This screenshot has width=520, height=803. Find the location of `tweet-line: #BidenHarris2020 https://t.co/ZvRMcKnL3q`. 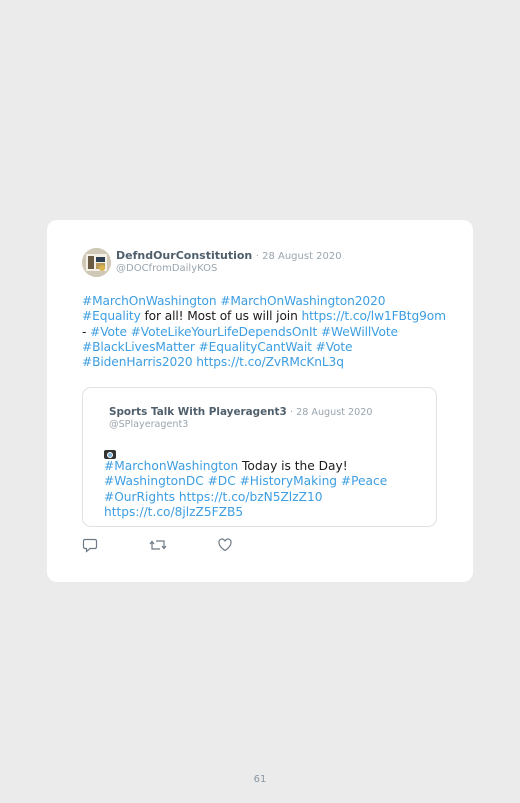

tweet-line: #BidenHarris2020 https://t.co/ZvRMcKnL3q is located at coordinates (262, 362).